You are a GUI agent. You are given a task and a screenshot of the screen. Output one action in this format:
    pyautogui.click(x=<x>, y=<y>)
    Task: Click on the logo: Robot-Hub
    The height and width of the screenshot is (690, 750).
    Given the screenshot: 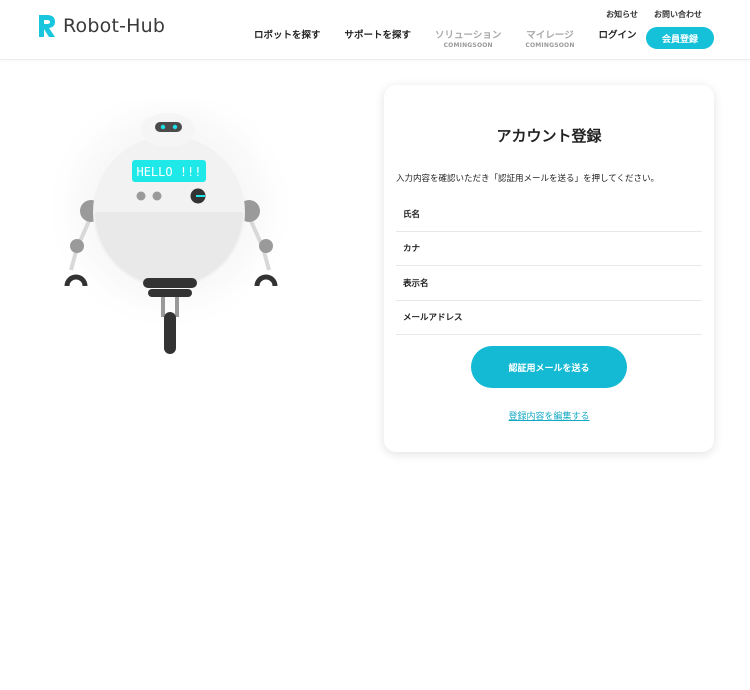 What is the action you would take?
    pyautogui.click(x=101, y=26)
    